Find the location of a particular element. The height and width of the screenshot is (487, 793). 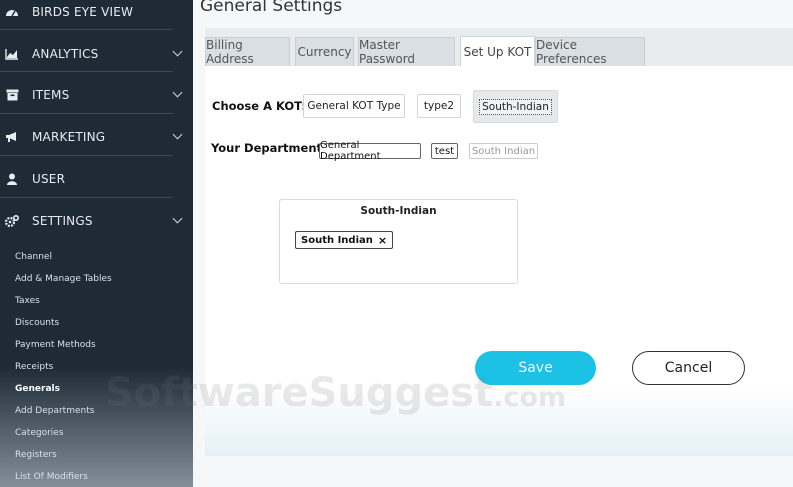

remove-tag-icon: × is located at coordinates (382, 240).